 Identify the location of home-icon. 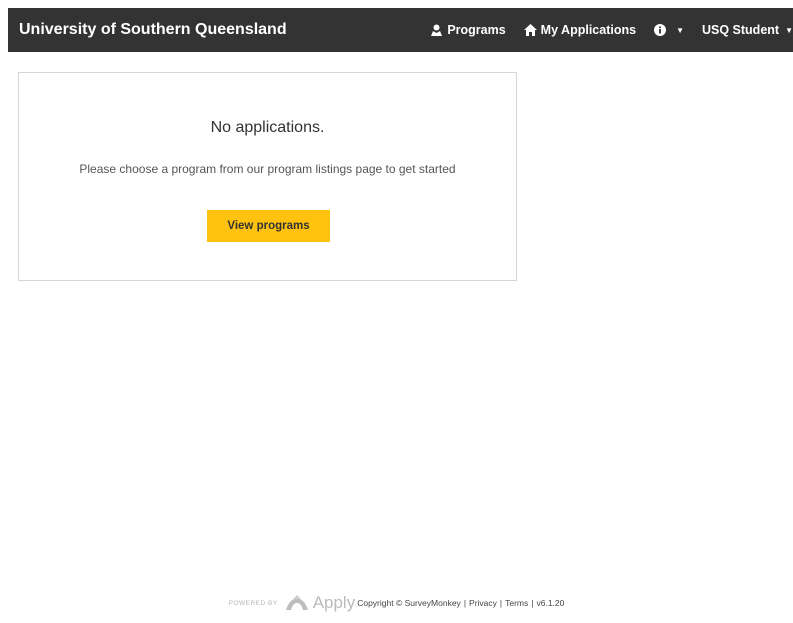
(530, 30).